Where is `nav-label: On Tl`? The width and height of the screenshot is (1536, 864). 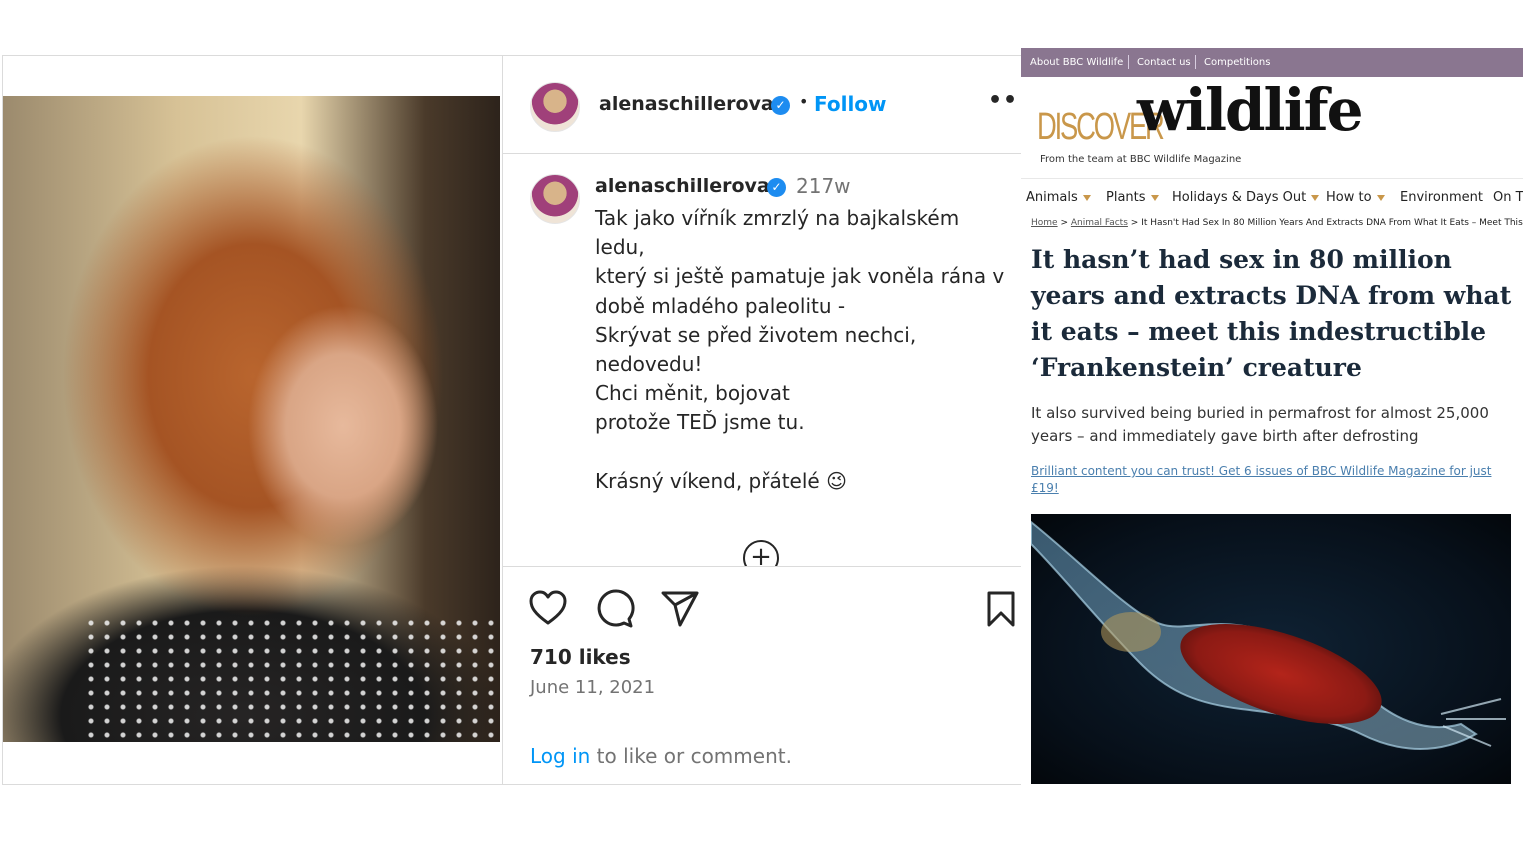
nav-label: On Tl is located at coordinates (1508, 197).